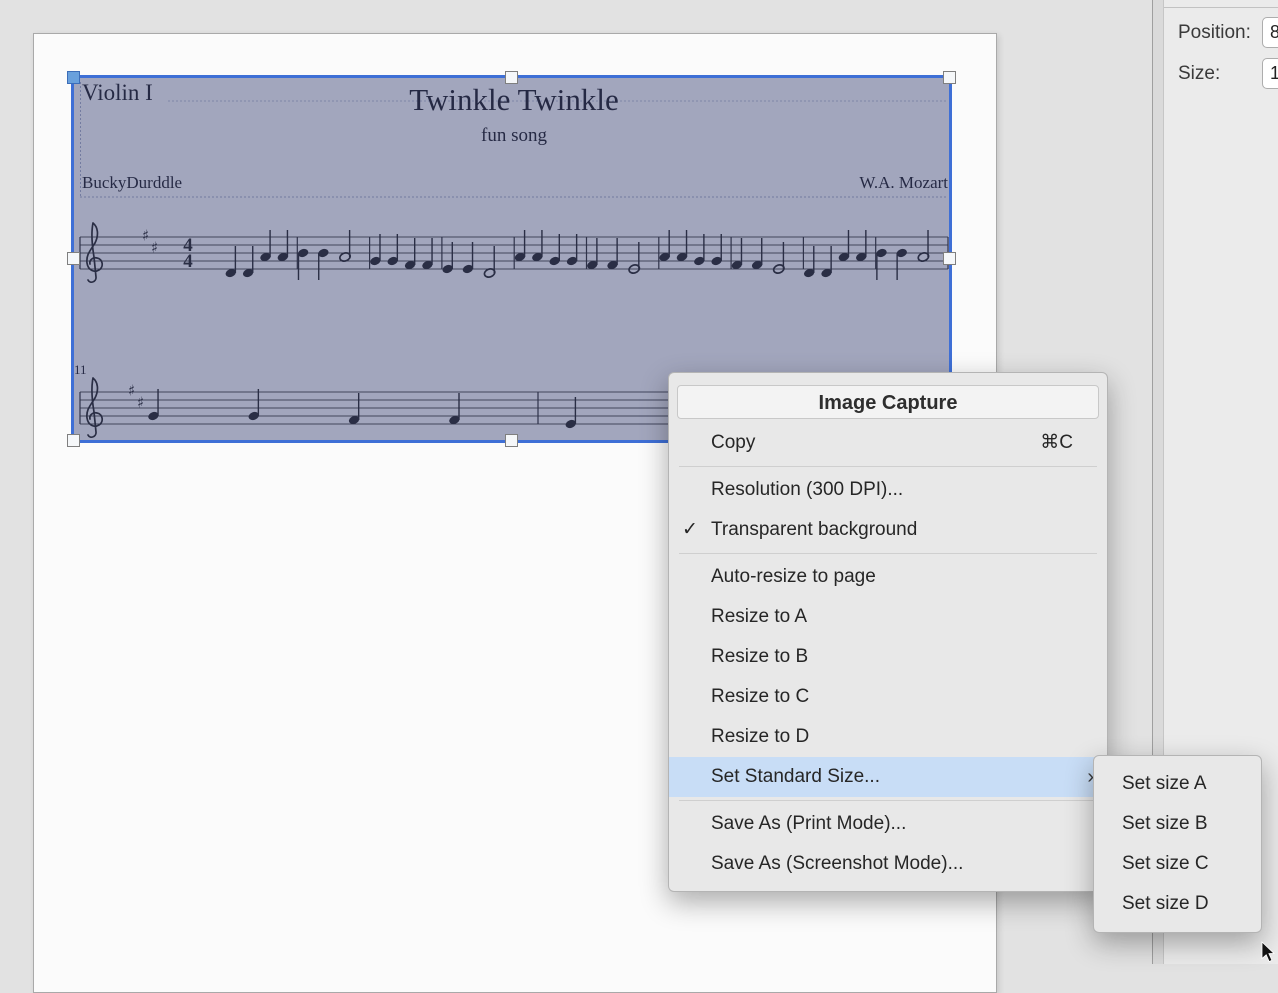 This screenshot has height=993, width=1278. Describe the element at coordinates (733, 442) in the screenshot. I see `menu-item-label: Copy` at that location.